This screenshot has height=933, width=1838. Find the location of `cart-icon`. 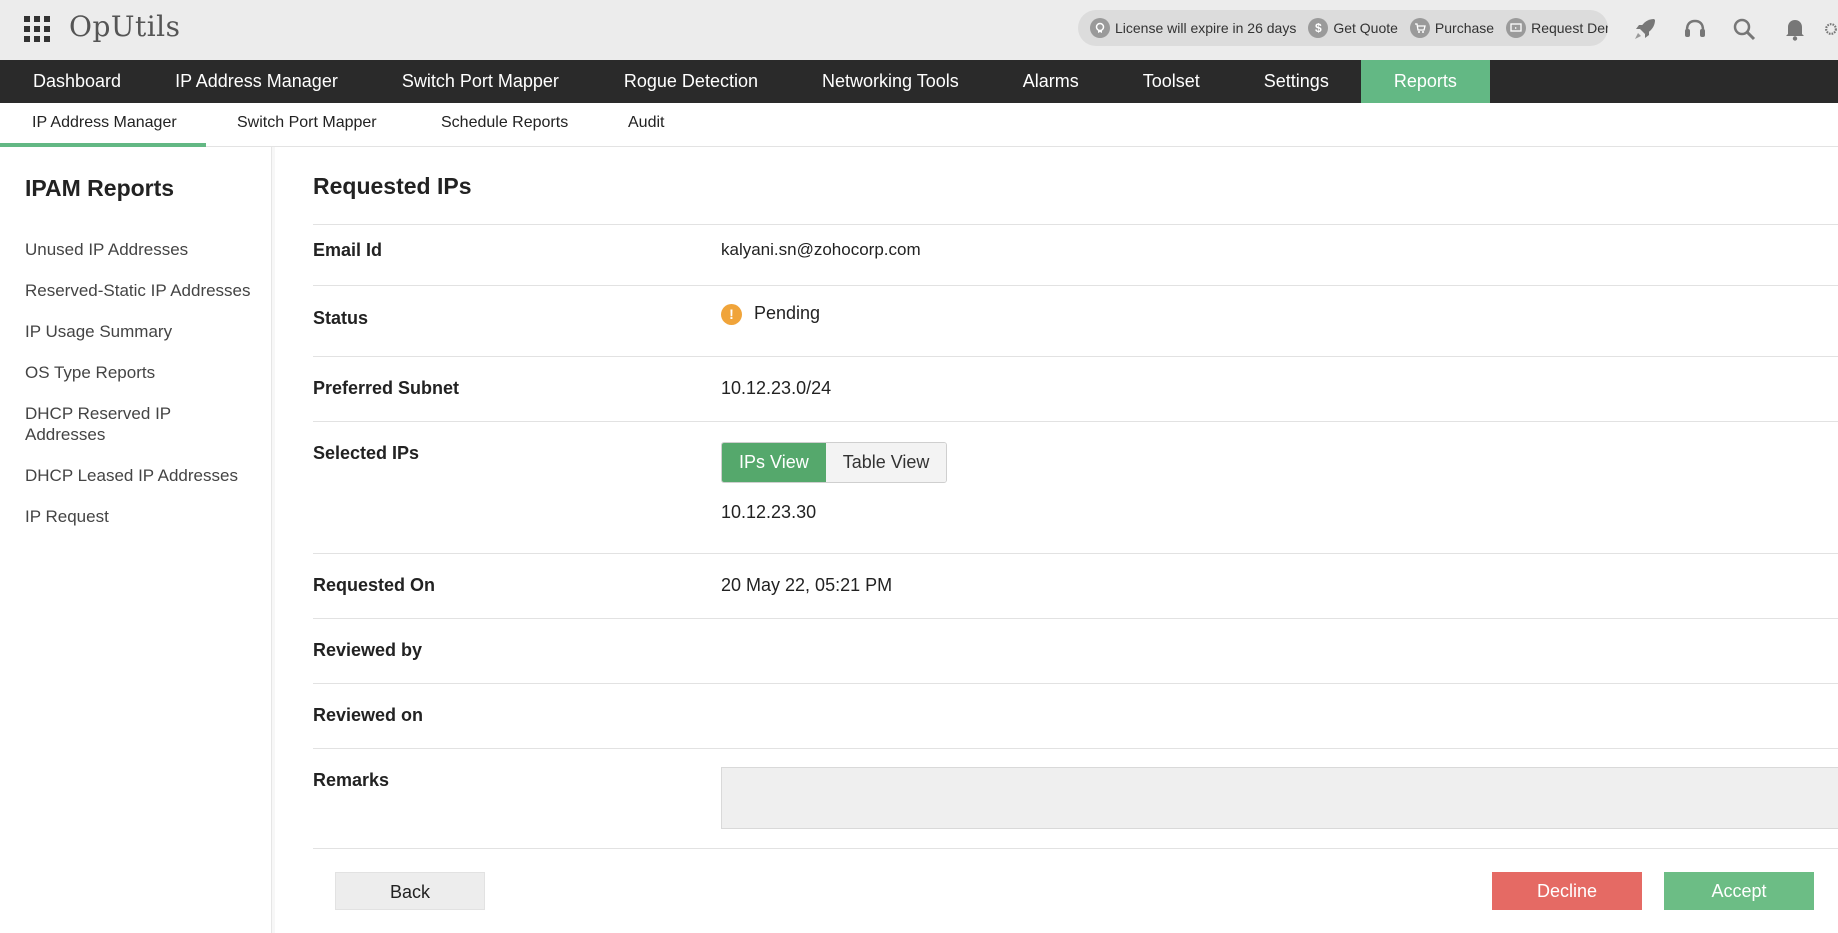

cart-icon is located at coordinates (1419, 28).